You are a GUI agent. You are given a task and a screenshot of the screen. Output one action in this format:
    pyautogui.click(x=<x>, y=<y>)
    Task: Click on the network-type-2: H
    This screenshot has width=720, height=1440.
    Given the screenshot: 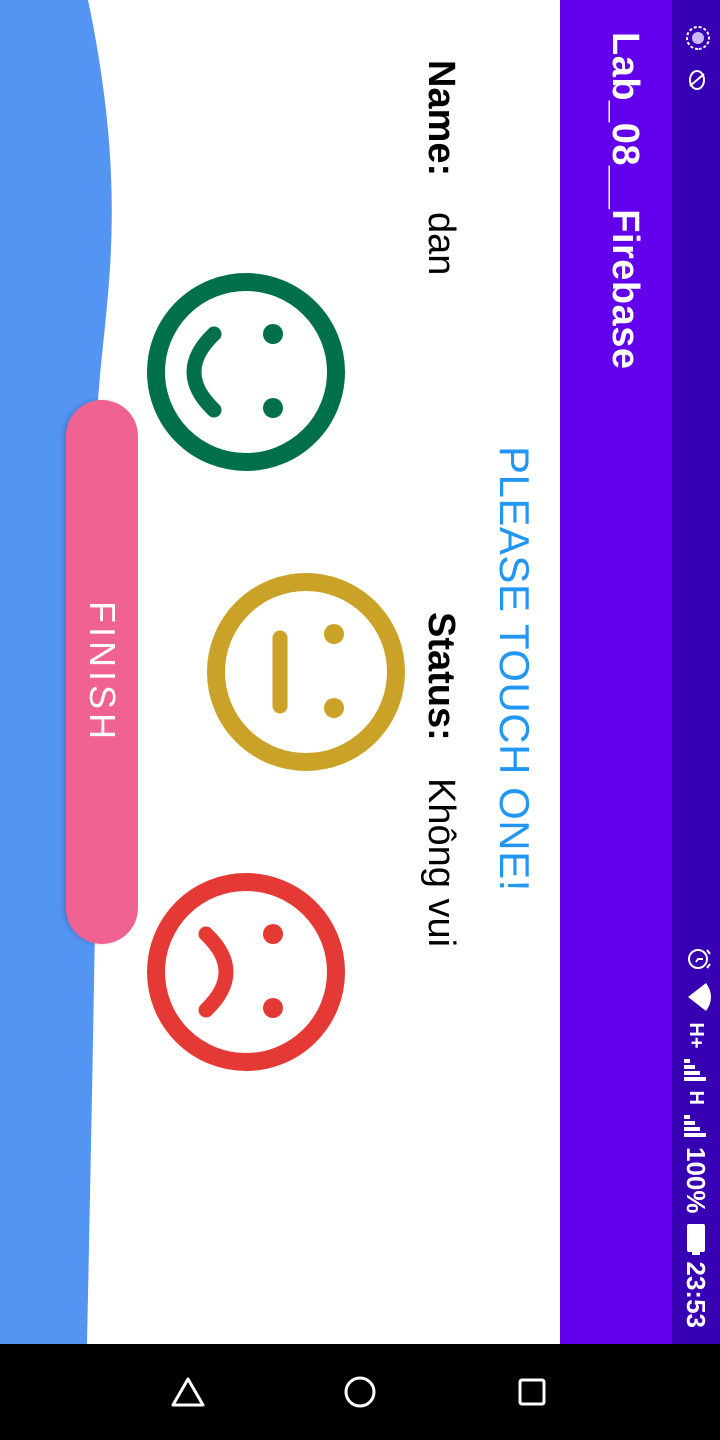 What is the action you would take?
    pyautogui.click(x=696, y=1097)
    